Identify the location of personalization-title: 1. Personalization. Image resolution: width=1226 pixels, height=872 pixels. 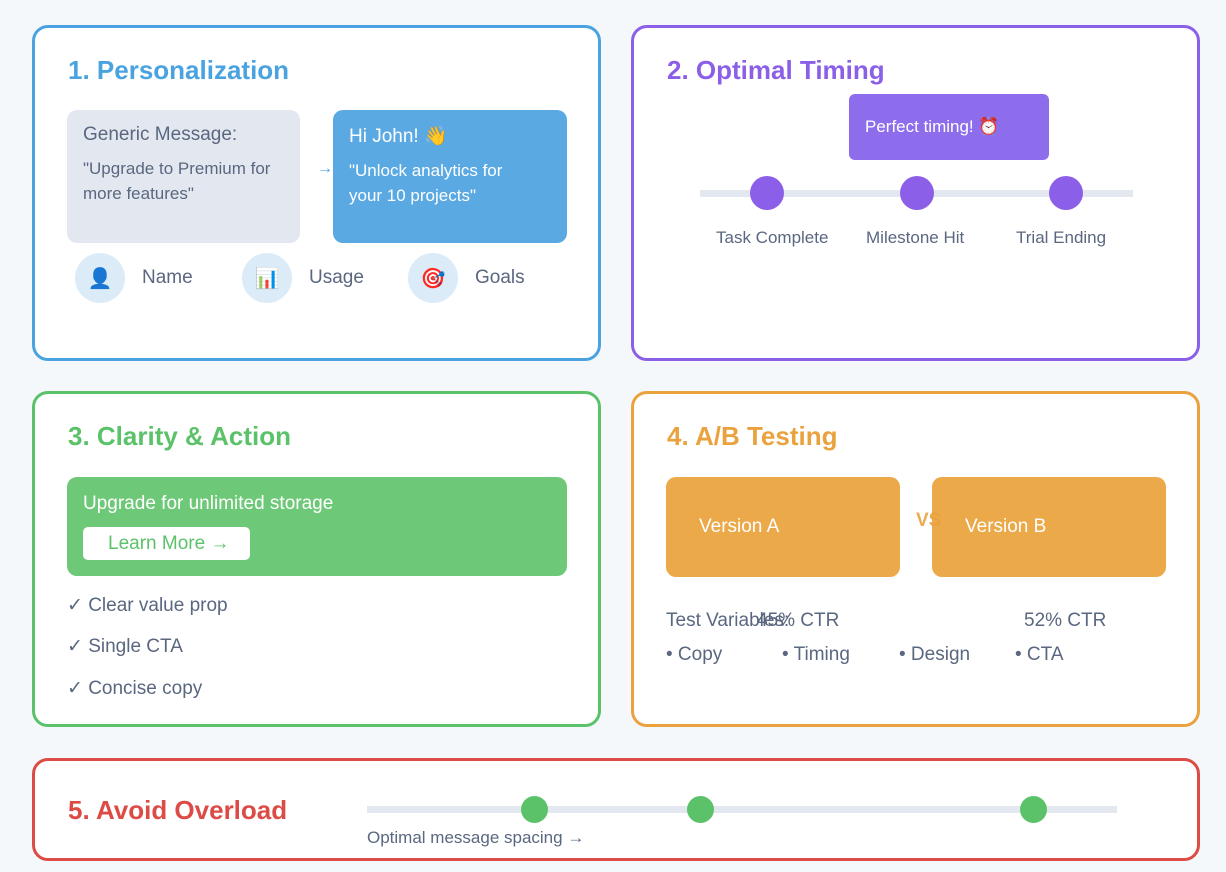
(179, 70).